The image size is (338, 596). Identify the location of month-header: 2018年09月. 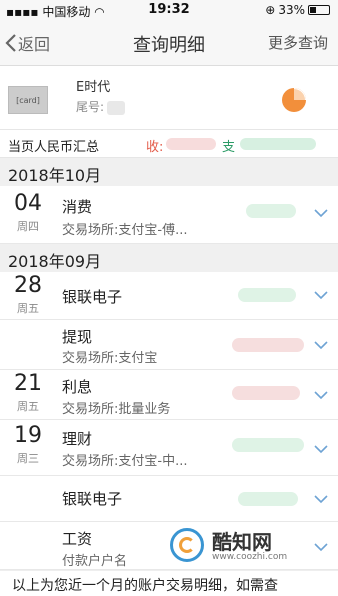
(169, 258).